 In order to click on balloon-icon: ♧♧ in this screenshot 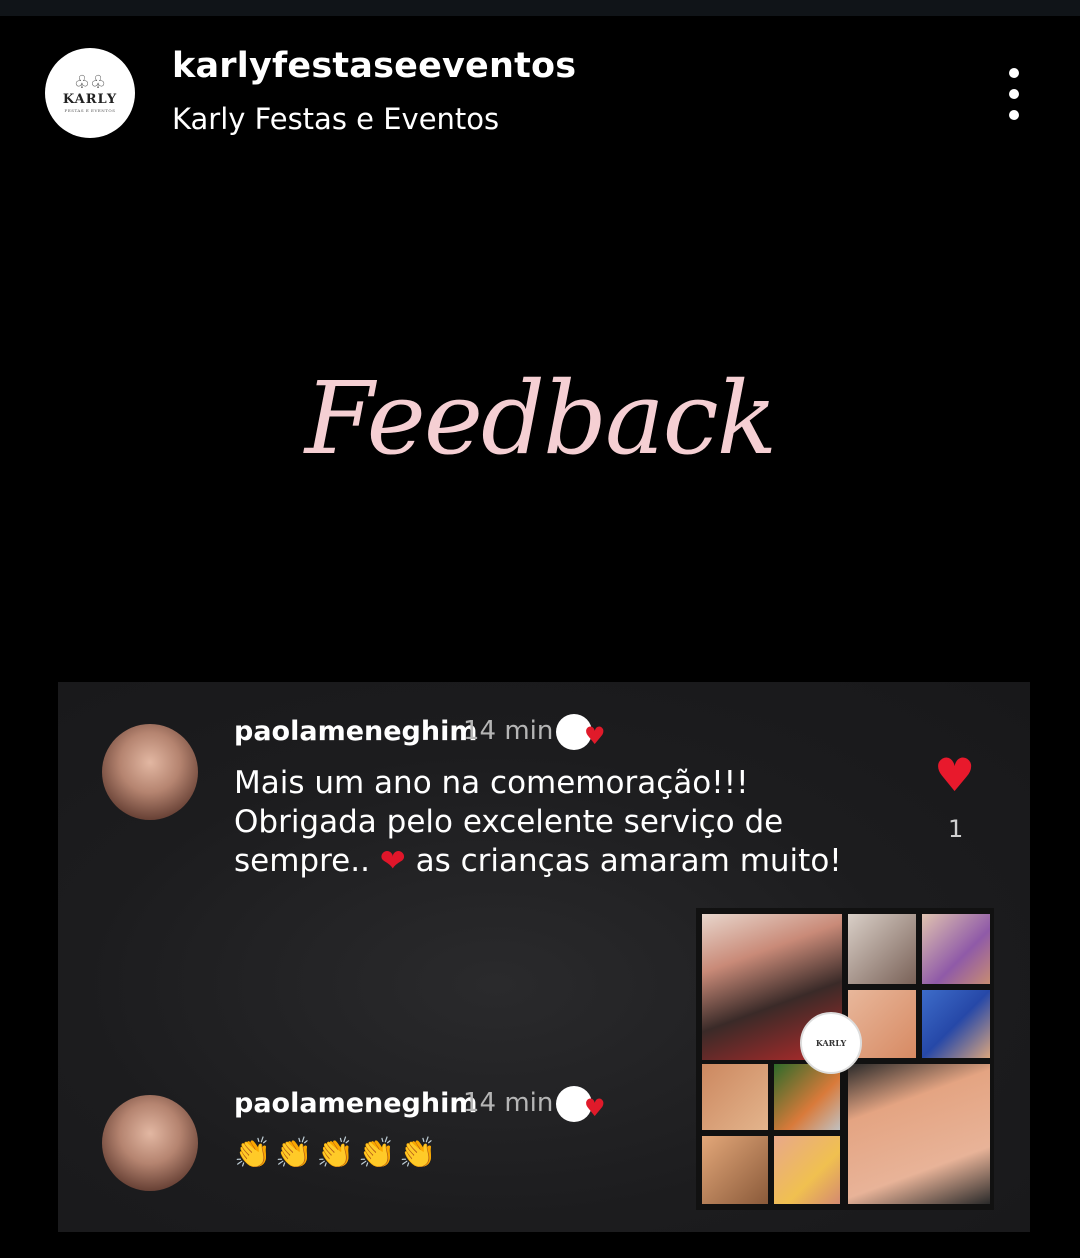, I will do `click(90, 82)`.